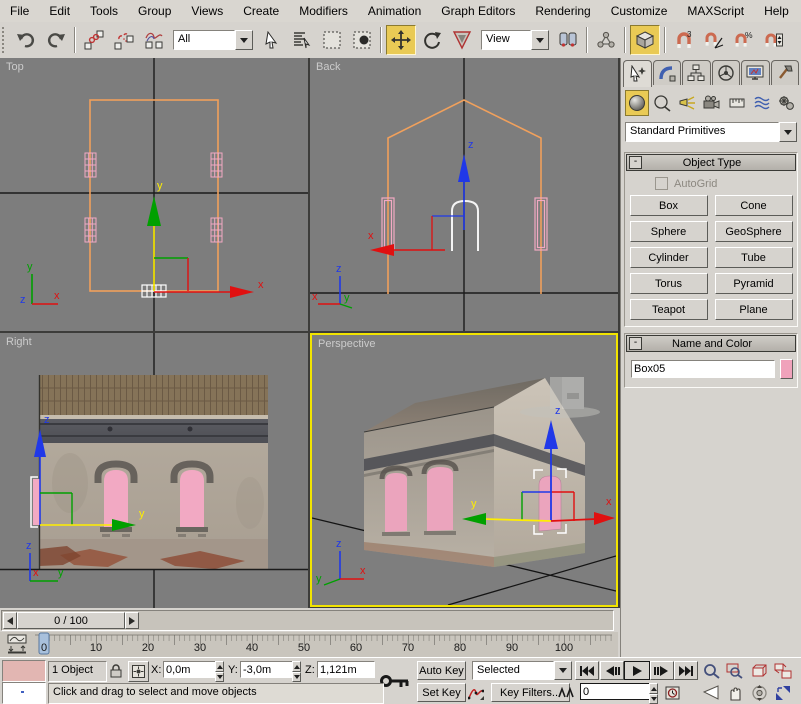 The image size is (801, 704). What do you see at coordinates (637, 103) in the screenshot?
I see `category-geometry` at bounding box center [637, 103].